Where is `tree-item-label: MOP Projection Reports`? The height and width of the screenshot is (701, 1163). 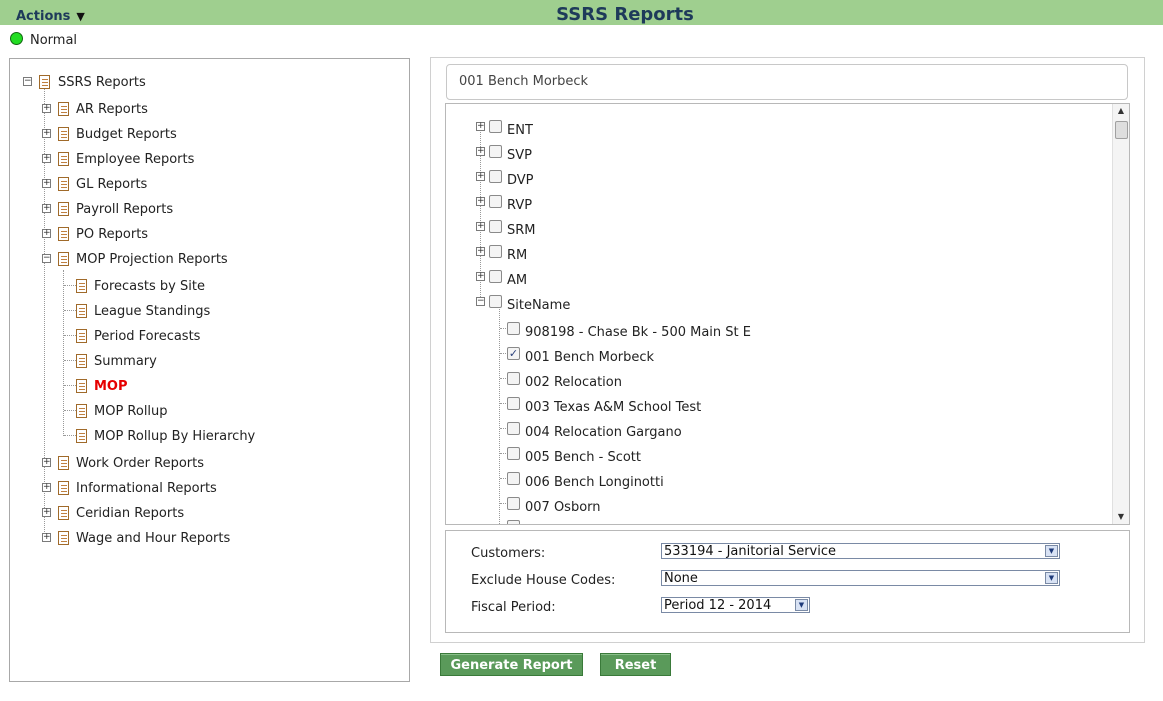 tree-item-label: MOP Projection Reports is located at coordinates (152, 259).